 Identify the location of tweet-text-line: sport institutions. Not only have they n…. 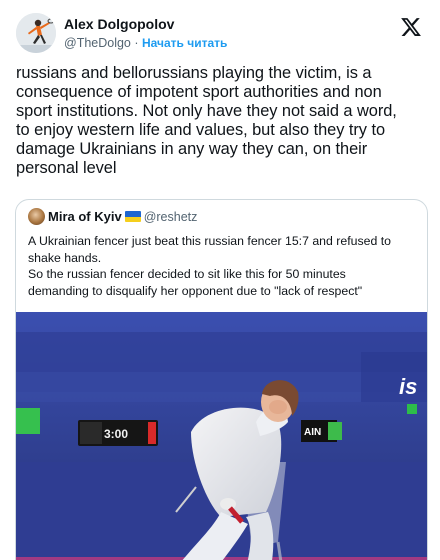
(206, 111).